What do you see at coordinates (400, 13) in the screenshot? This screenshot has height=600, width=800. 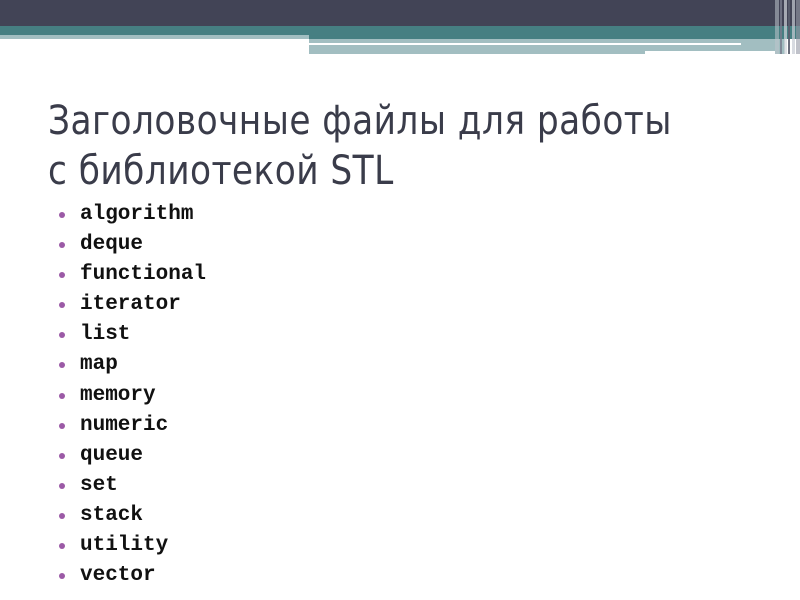 I see `header-band-dark` at bounding box center [400, 13].